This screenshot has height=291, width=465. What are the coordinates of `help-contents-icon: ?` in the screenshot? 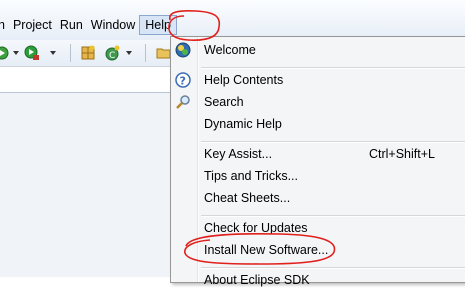 It's located at (183, 80).